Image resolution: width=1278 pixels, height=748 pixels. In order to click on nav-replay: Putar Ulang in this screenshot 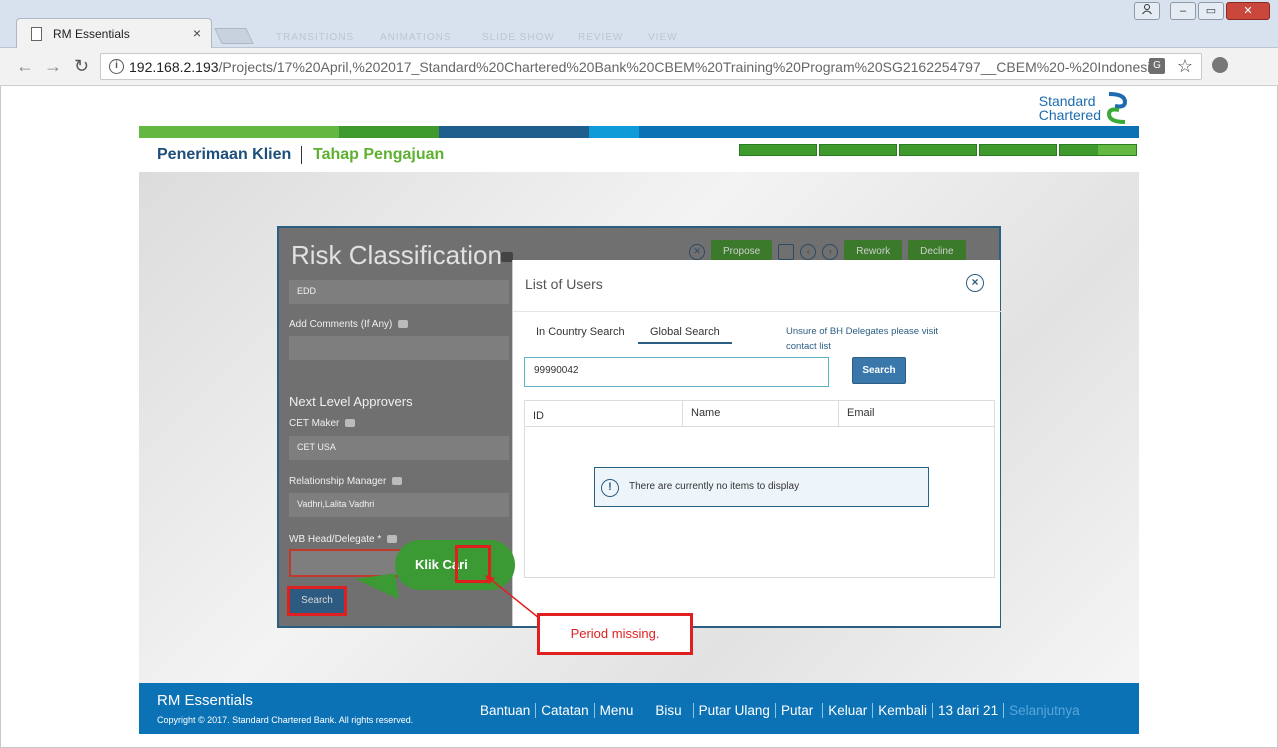, I will do `click(734, 710)`.